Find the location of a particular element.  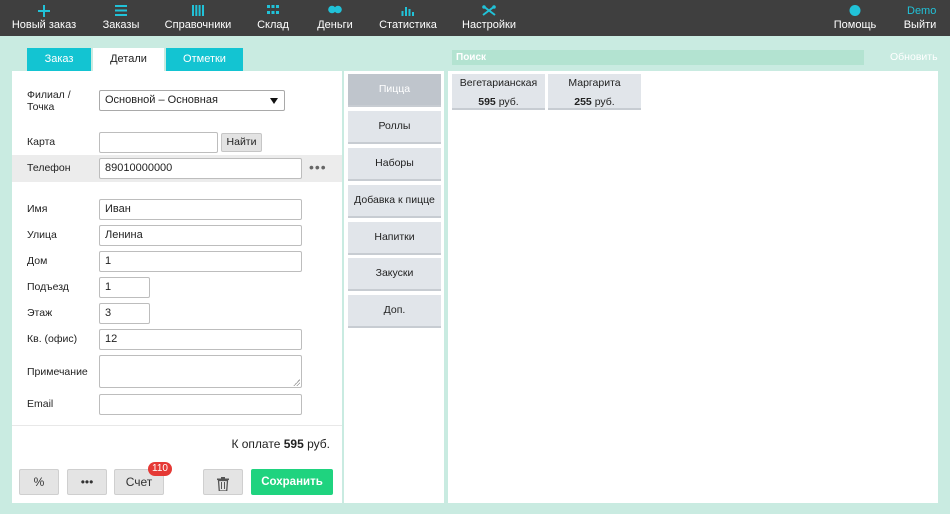

nav-label: Настройки is located at coordinates (489, 25).